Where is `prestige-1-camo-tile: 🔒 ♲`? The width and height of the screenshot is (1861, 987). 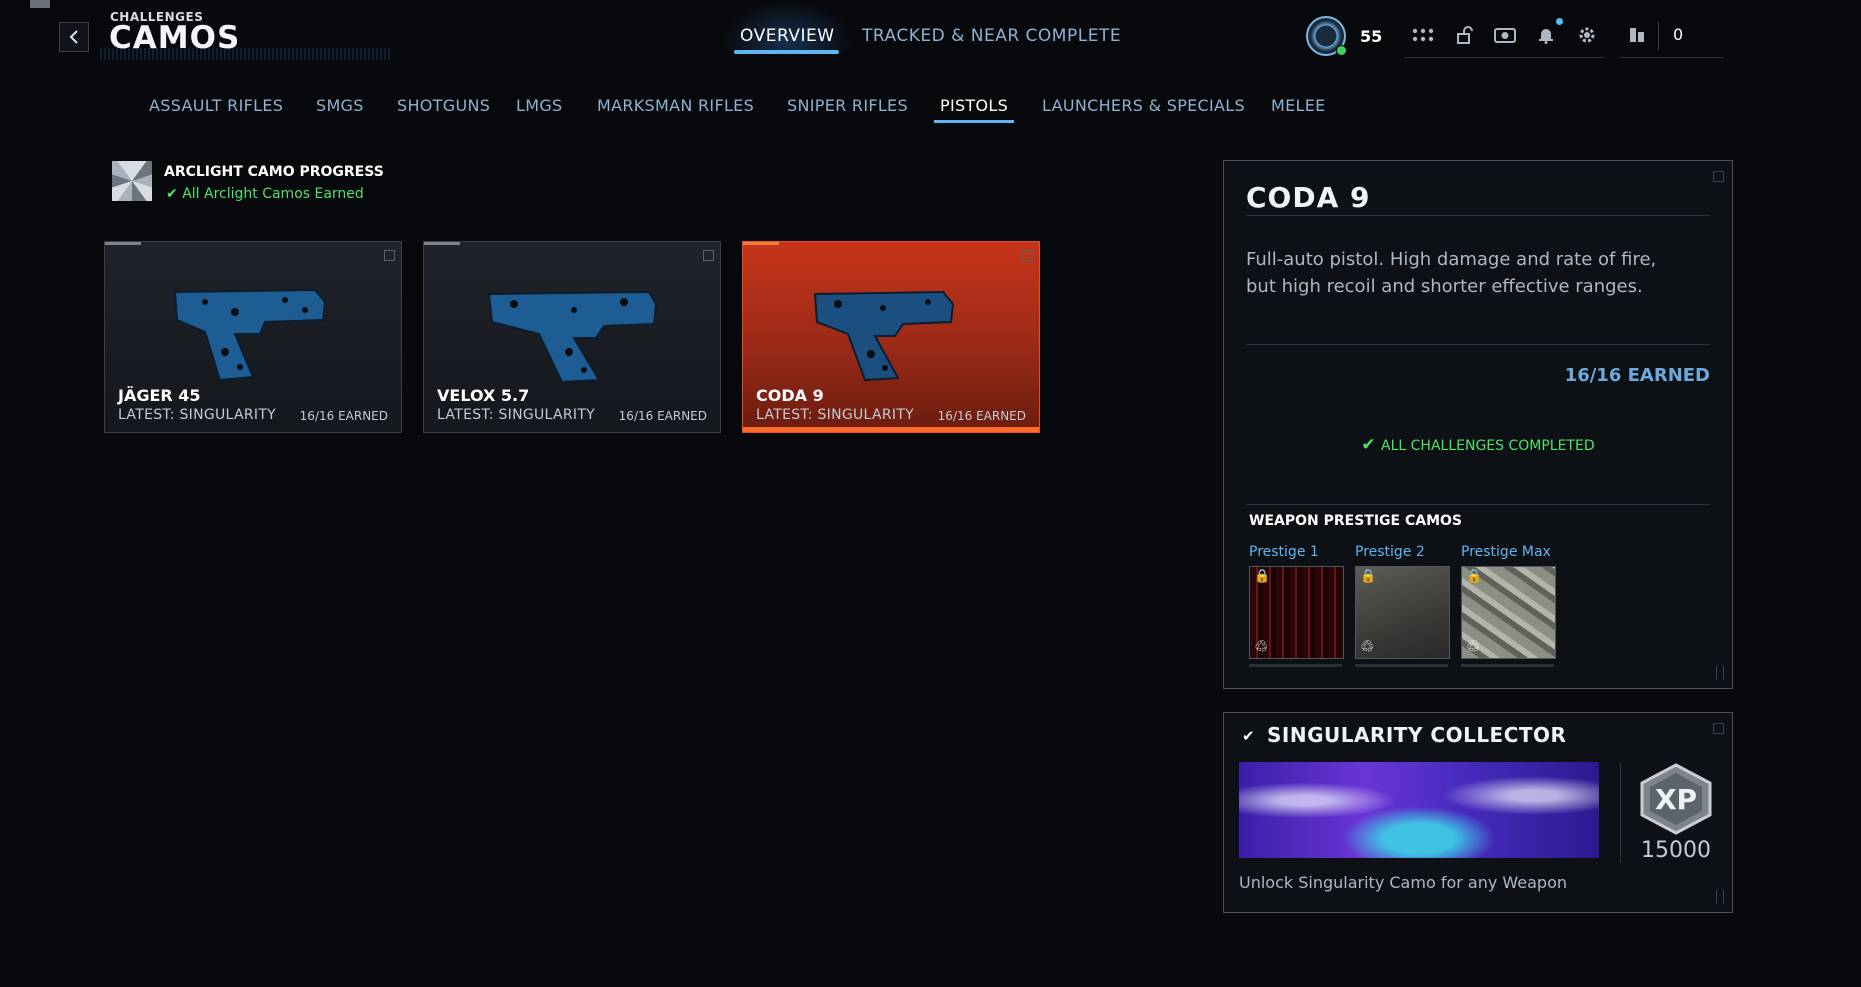
prestige-1-camo-tile: 🔒 ♲ is located at coordinates (1296, 612).